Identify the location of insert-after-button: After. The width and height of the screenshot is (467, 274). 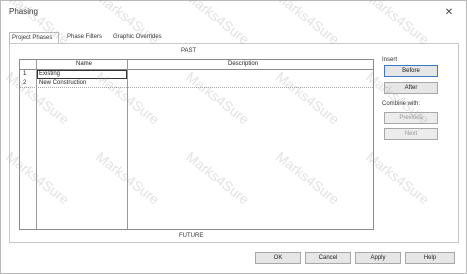
(411, 88).